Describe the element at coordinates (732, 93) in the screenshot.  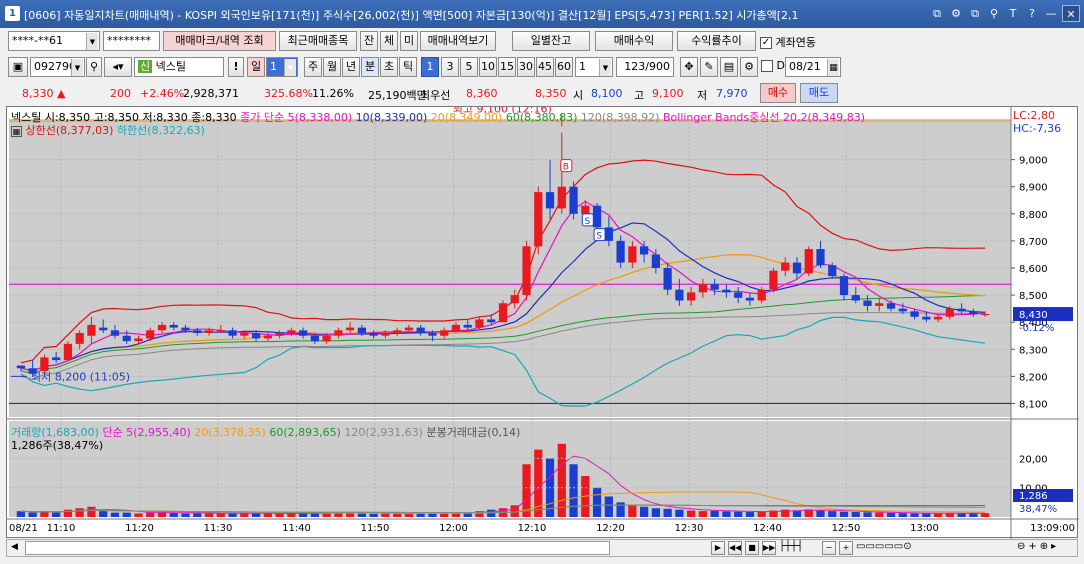
I see `low-price: 7,970` at that location.